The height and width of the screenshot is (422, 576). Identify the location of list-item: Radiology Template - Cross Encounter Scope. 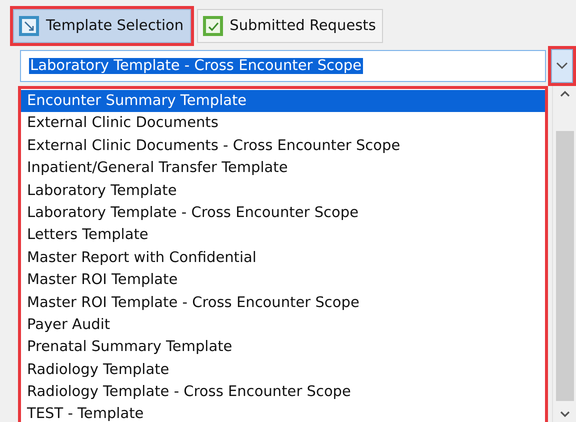
(283, 392).